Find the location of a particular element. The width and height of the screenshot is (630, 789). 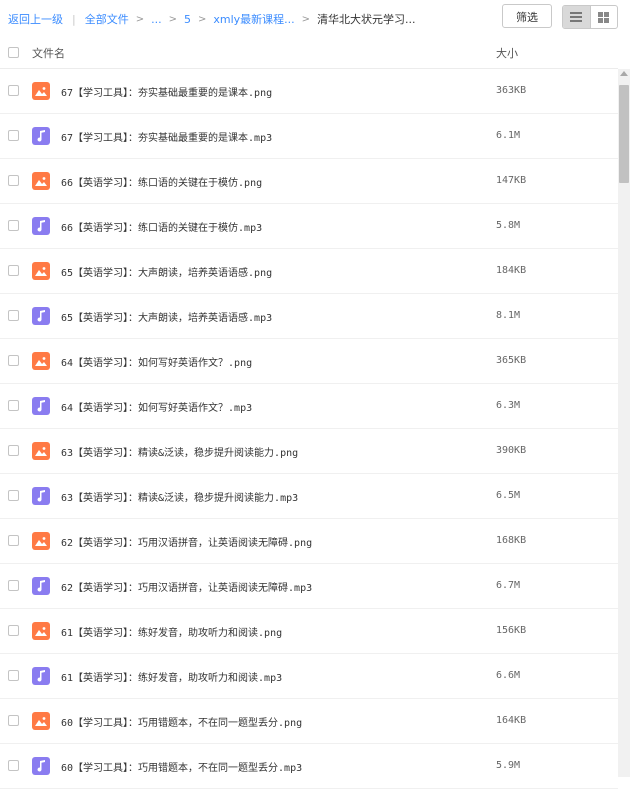

file-name: 60【学习工具】：巧用错题本，不在同一题型丢分.png is located at coordinates (181, 721).